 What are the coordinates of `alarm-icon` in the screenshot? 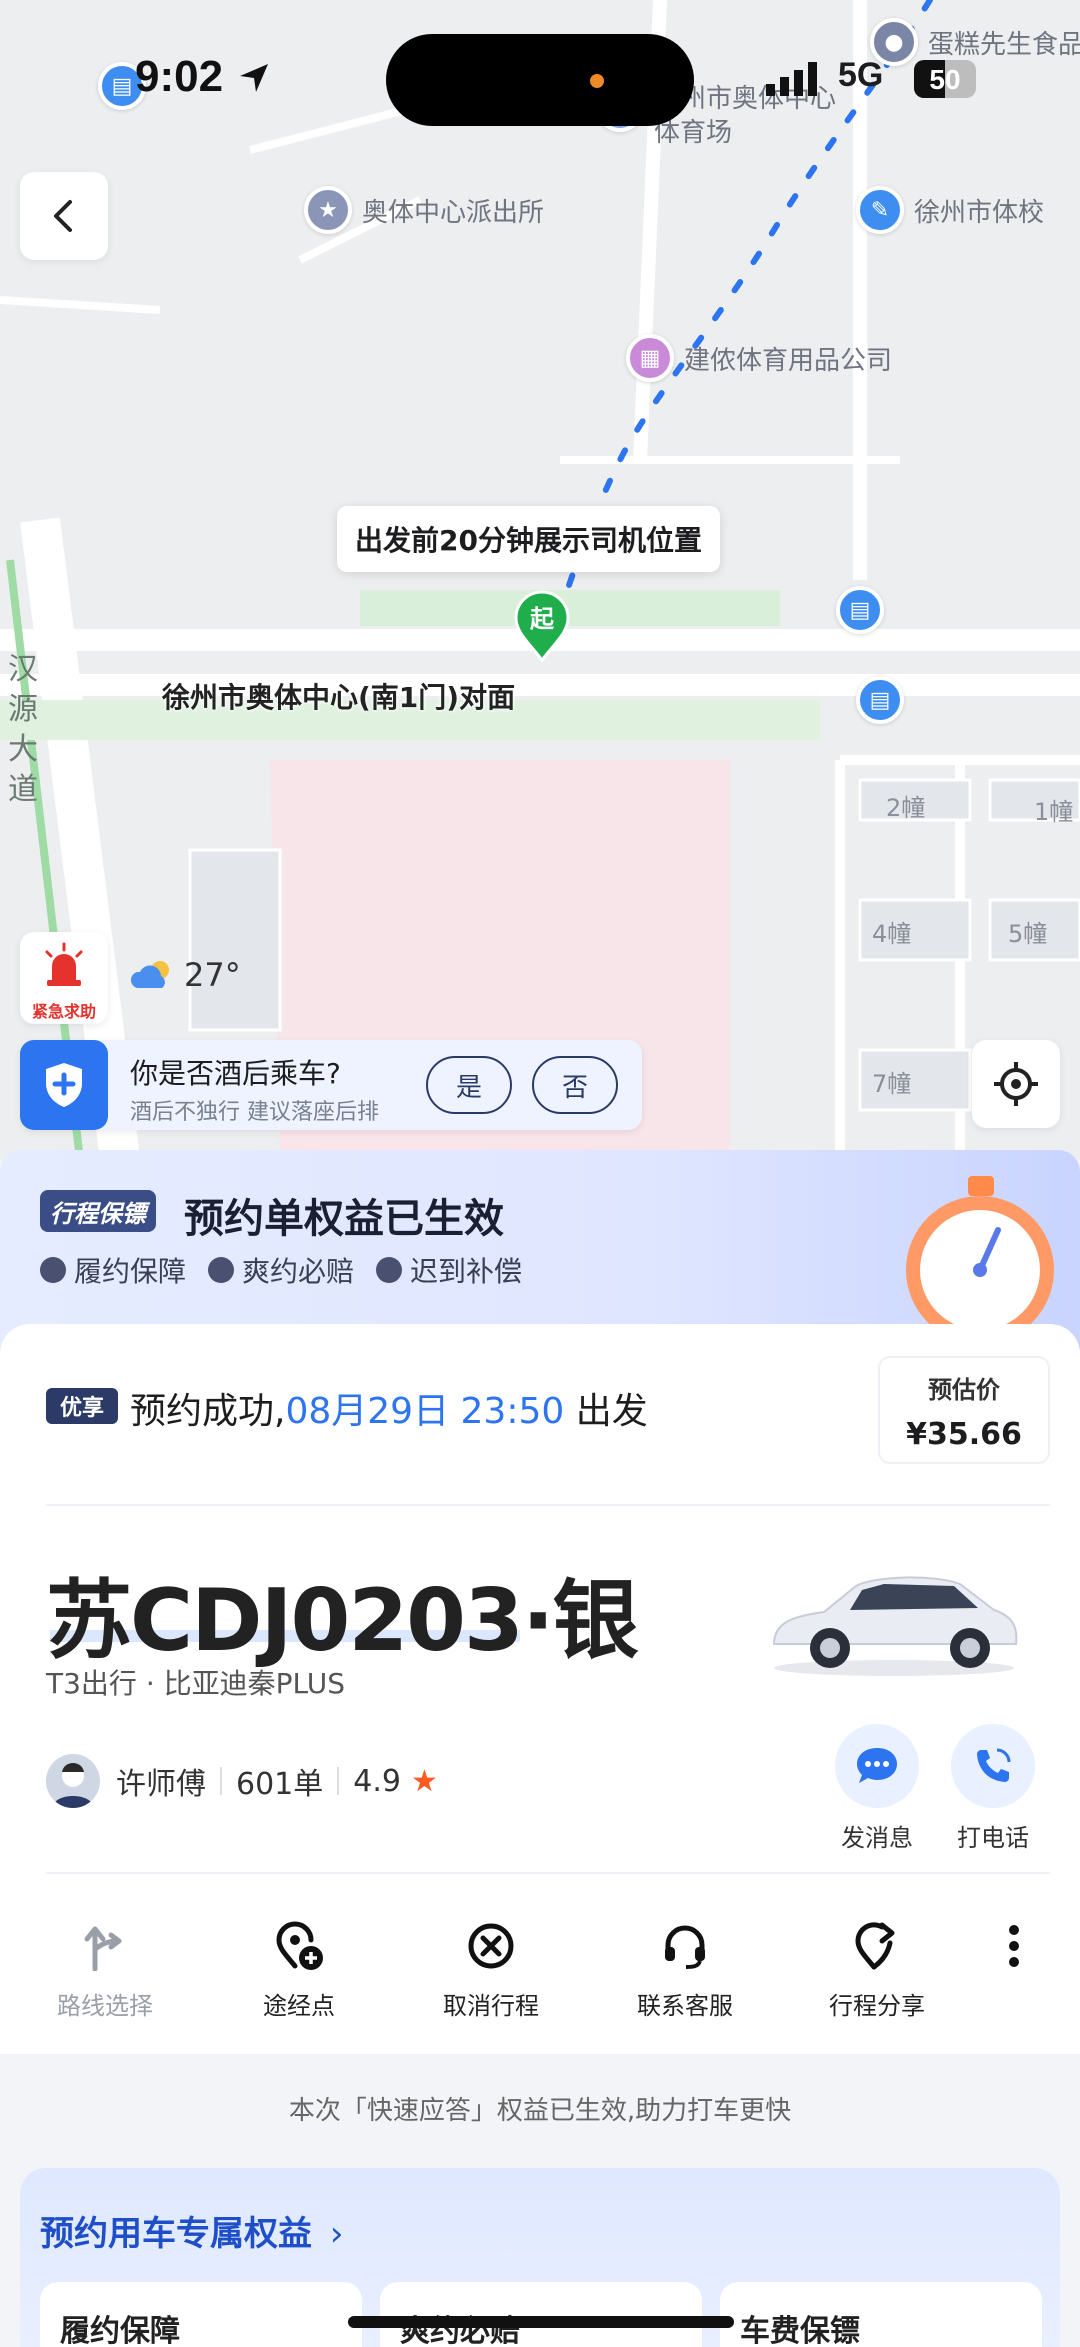 It's located at (64, 964).